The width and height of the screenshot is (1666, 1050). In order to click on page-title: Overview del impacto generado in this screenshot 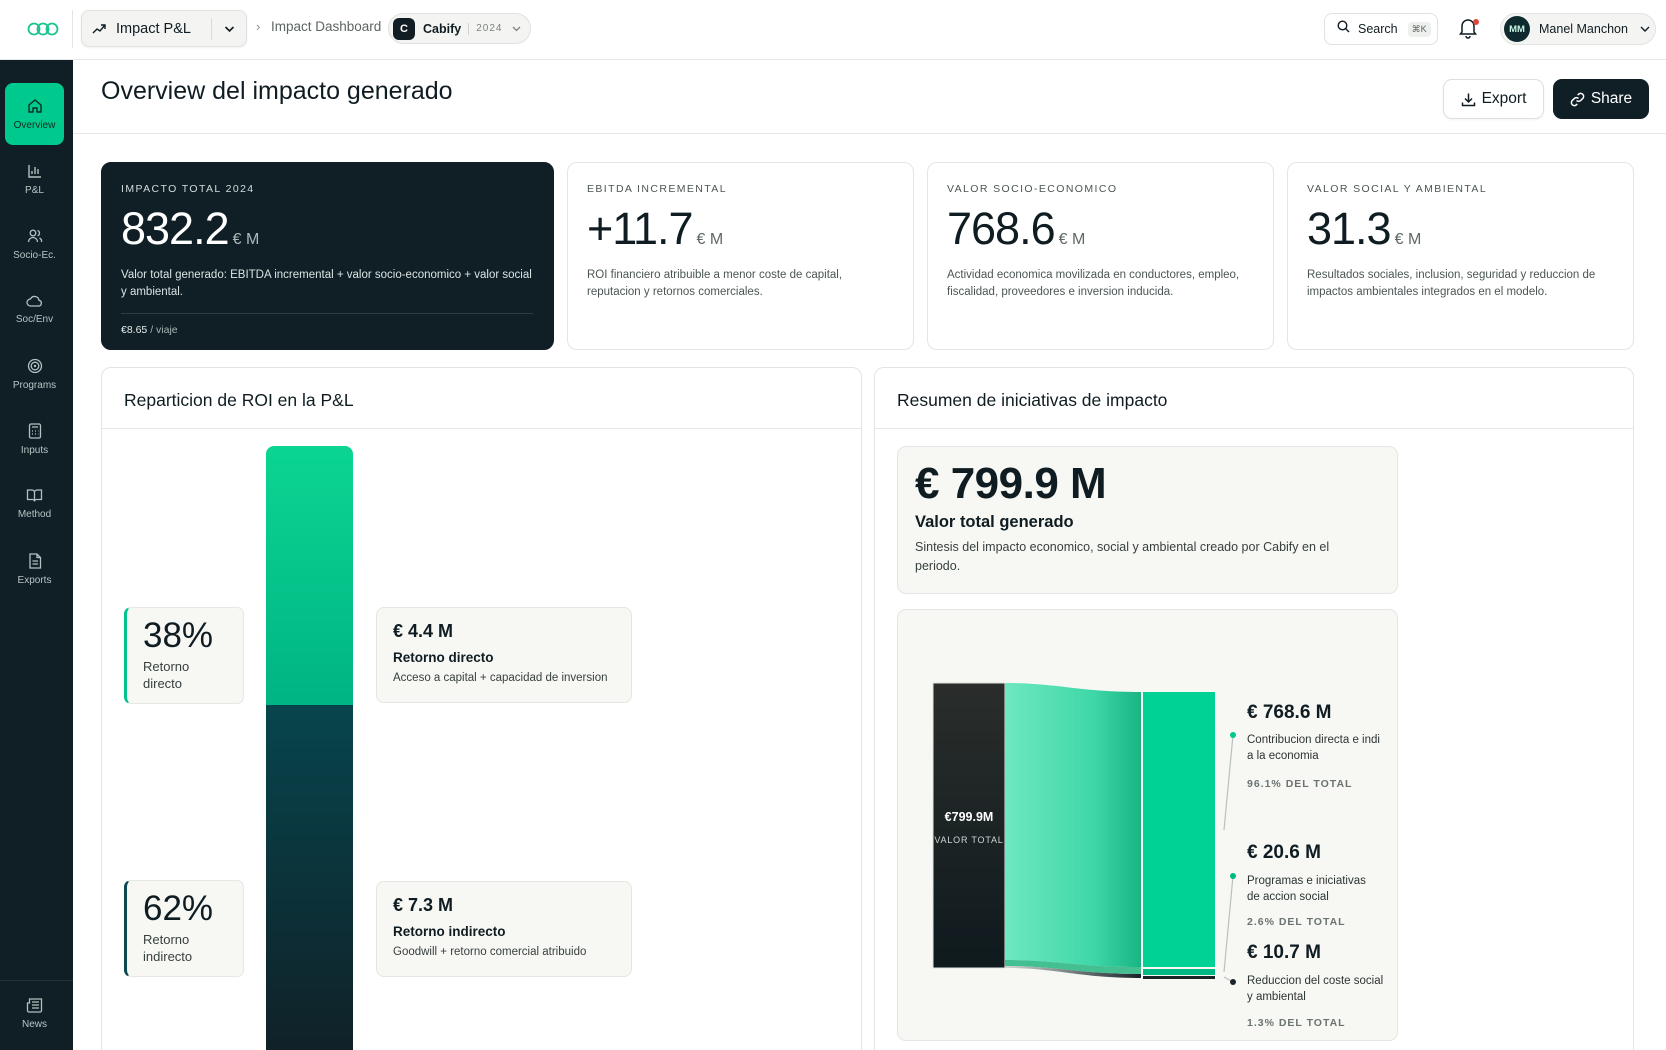, I will do `click(277, 91)`.